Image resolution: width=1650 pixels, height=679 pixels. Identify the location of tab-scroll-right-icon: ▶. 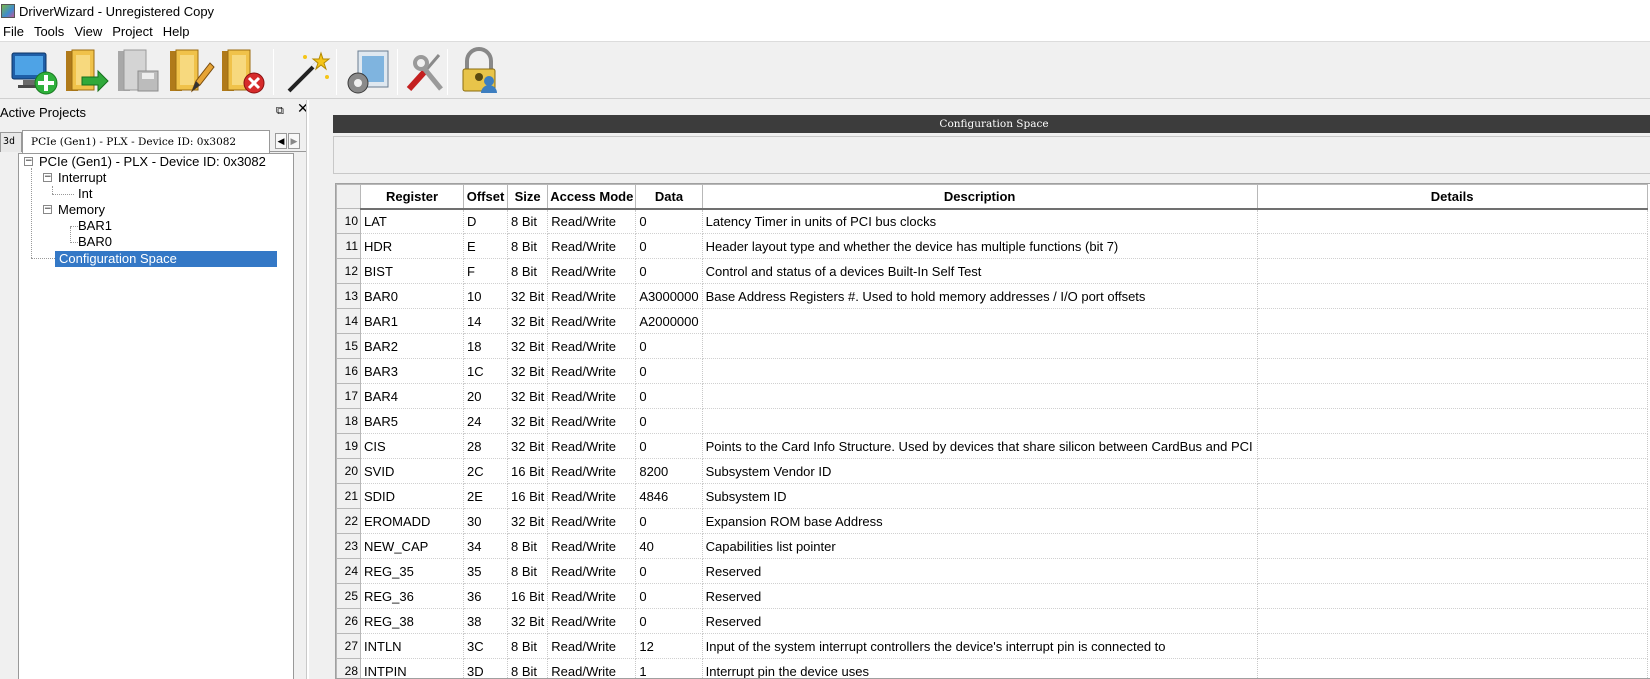
(294, 141).